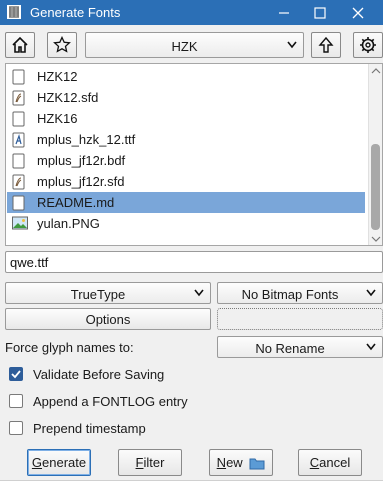 The height and width of the screenshot is (481, 383). What do you see at coordinates (110, 401) in the screenshot?
I see `fontlog-label: Append a FONTLOG entry` at bounding box center [110, 401].